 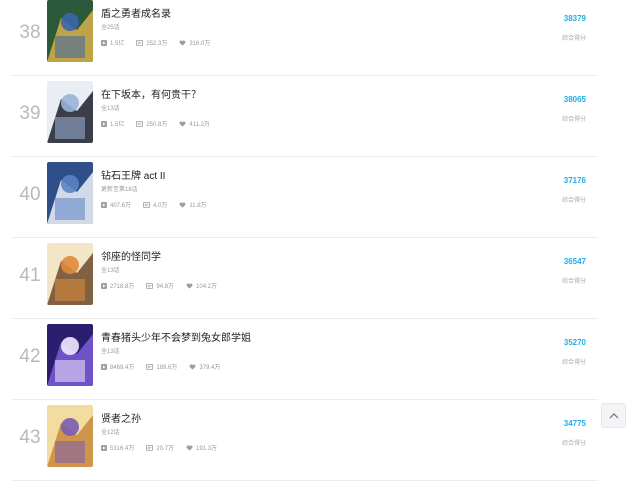 I want to click on views-stat: 5316.4万, so click(x=117, y=447).